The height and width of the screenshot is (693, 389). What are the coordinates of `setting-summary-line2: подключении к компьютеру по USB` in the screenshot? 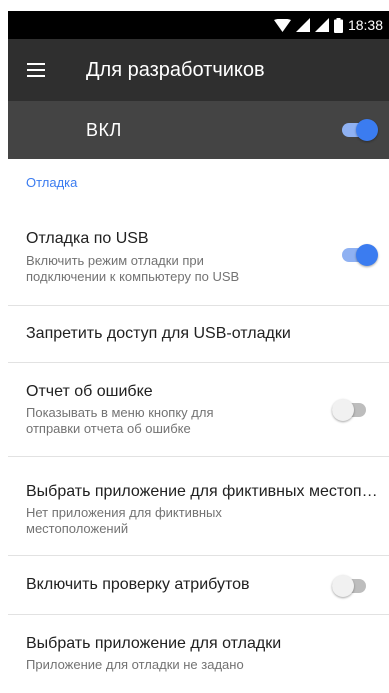 It's located at (133, 276).